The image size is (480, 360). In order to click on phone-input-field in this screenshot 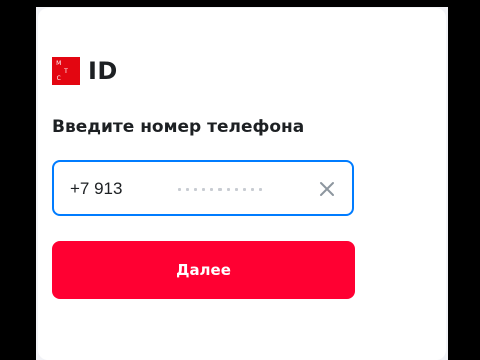, I will do `click(203, 188)`.